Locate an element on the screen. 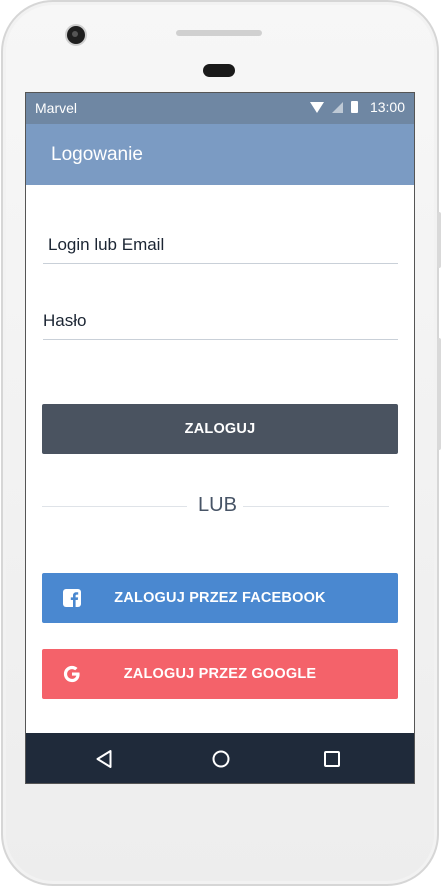 This screenshot has width=443, height=890. divider-line-right is located at coordinates (316, 506).